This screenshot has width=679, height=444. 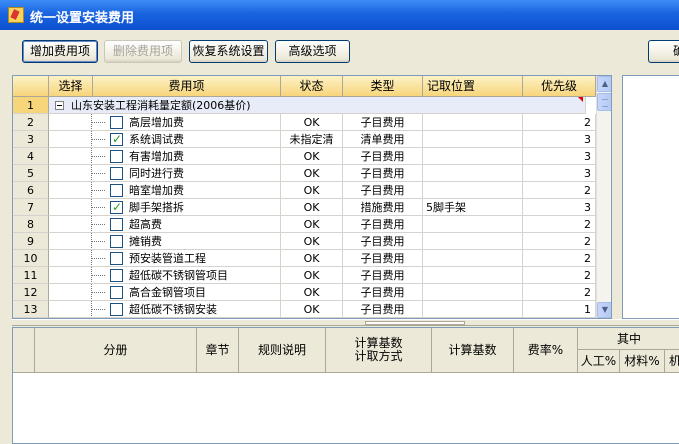 I want to click on lower-header-rate: 费率%, so click(x=546, y=350).